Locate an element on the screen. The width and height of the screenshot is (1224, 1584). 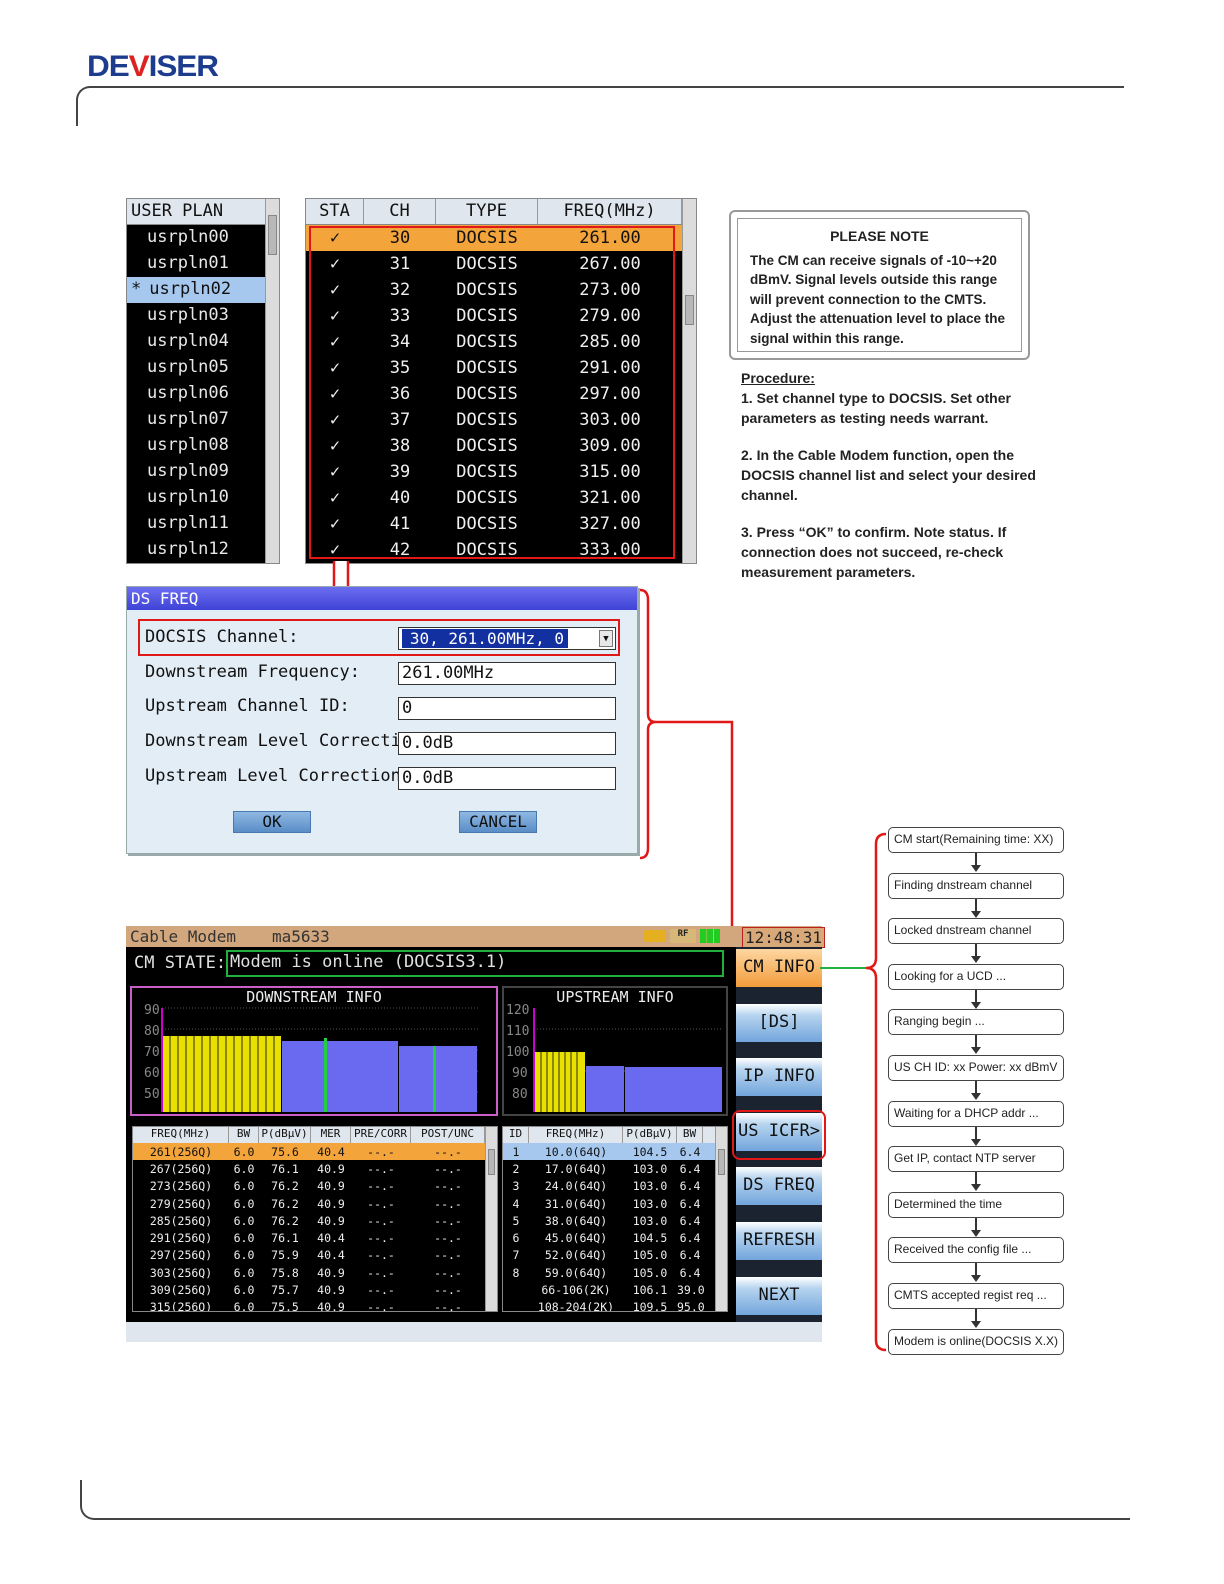
ds-cell: 76.1 is located at coordinates (285, 1168).